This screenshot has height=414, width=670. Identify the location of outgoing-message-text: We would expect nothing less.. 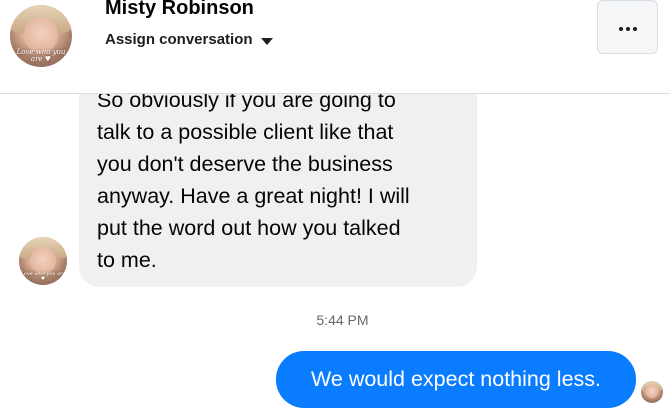
(456, 379).